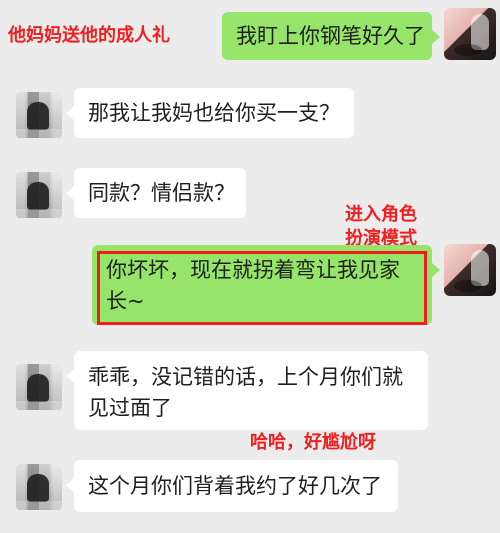 The height and width of the screenshot is (533, 500). Describe the element at coordinates (253, 270) in the screenshot. I see `message-text-4-line-1: 你坏坏，现在就拐着弯让我见家` at that location.